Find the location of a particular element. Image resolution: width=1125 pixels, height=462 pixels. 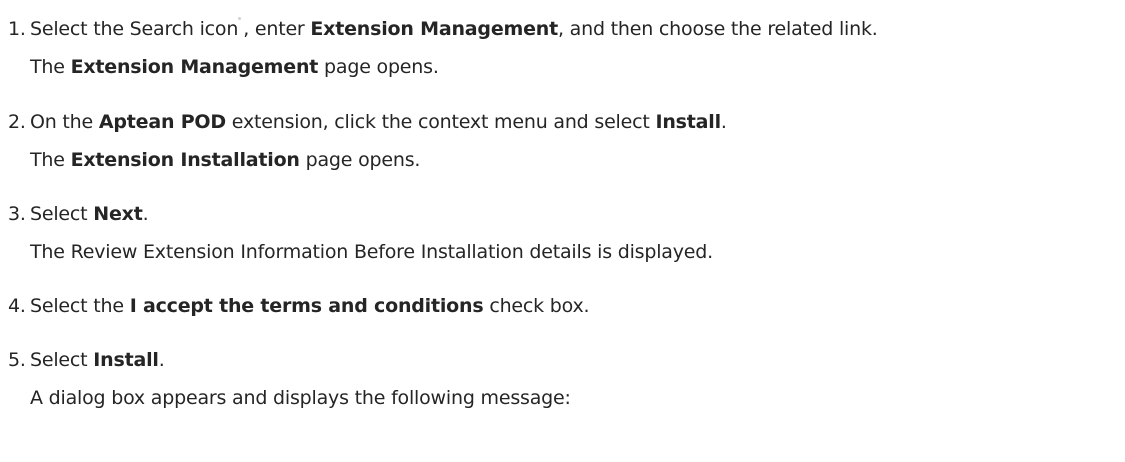

step-number: 4. is located at coordinates (17, 306).